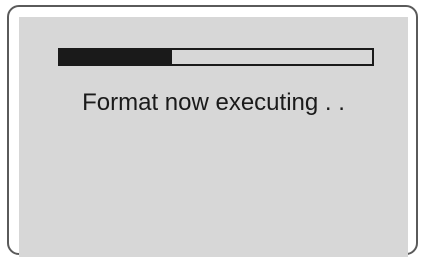  What do you see at coordinates (216, 57) in the screenshot?
I see `format-progress-bar` at bounding box center [216, 57].